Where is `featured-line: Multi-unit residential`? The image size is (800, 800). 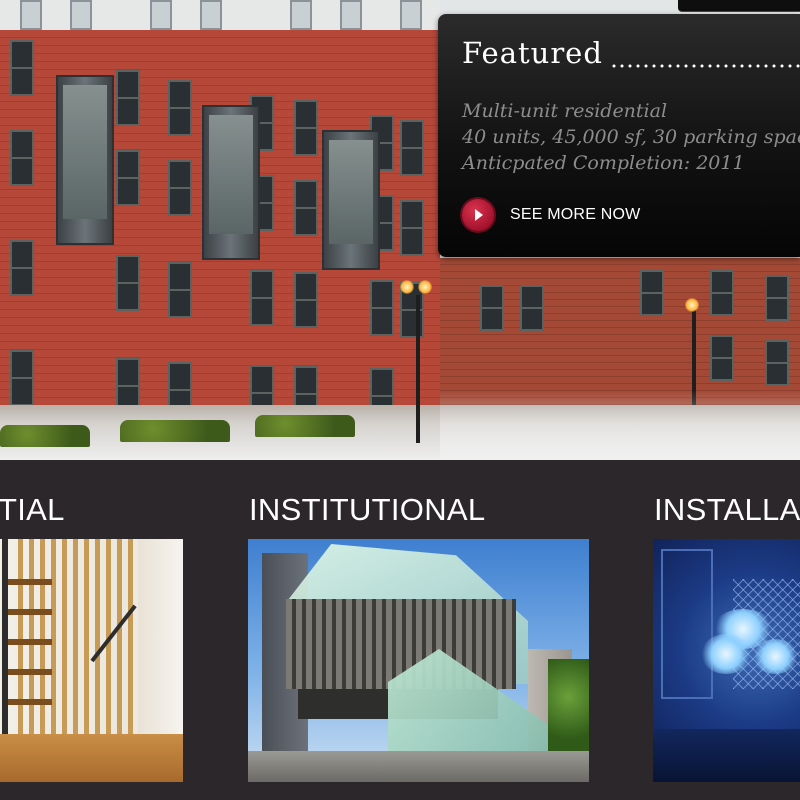 featured-line: Multi-unit residential is located at coordinates (565, 111).